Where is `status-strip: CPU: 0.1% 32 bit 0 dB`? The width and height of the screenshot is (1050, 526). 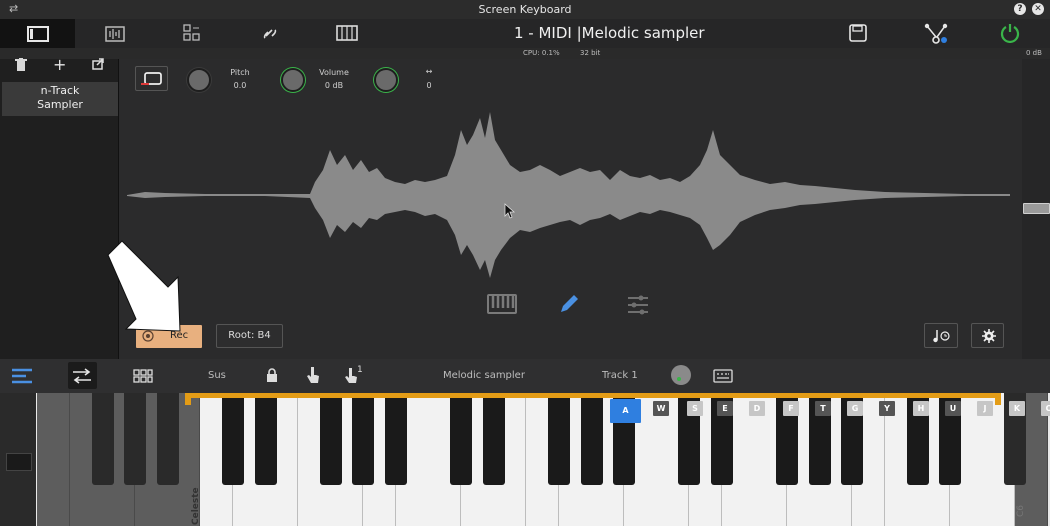
status-strip: CPU: 0.1% 32 bit 0 dB is located at coordinates (525, 53).